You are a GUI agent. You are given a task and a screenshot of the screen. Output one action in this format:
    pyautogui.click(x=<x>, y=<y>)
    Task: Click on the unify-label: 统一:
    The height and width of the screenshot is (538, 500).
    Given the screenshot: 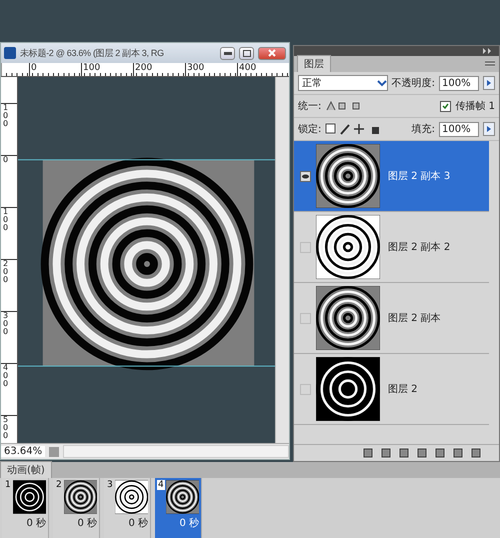 What is the action you would take?
    pyautogui.click(x=310, y=106)
    